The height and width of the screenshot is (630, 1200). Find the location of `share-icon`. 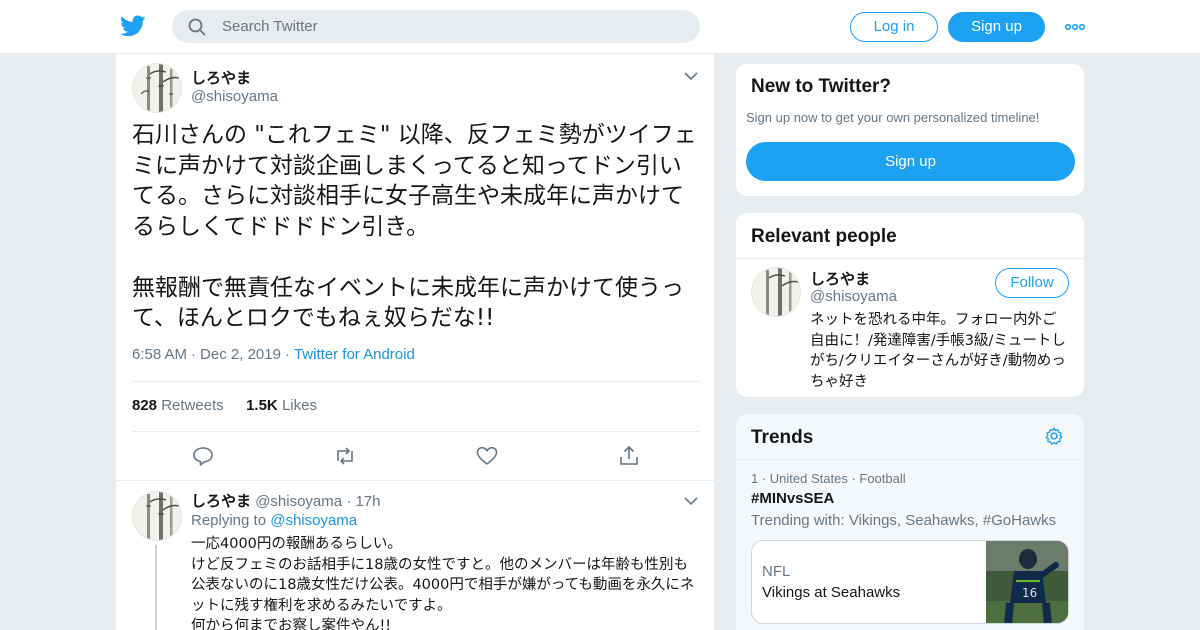

share-icon is located at coordinates (629, 456).